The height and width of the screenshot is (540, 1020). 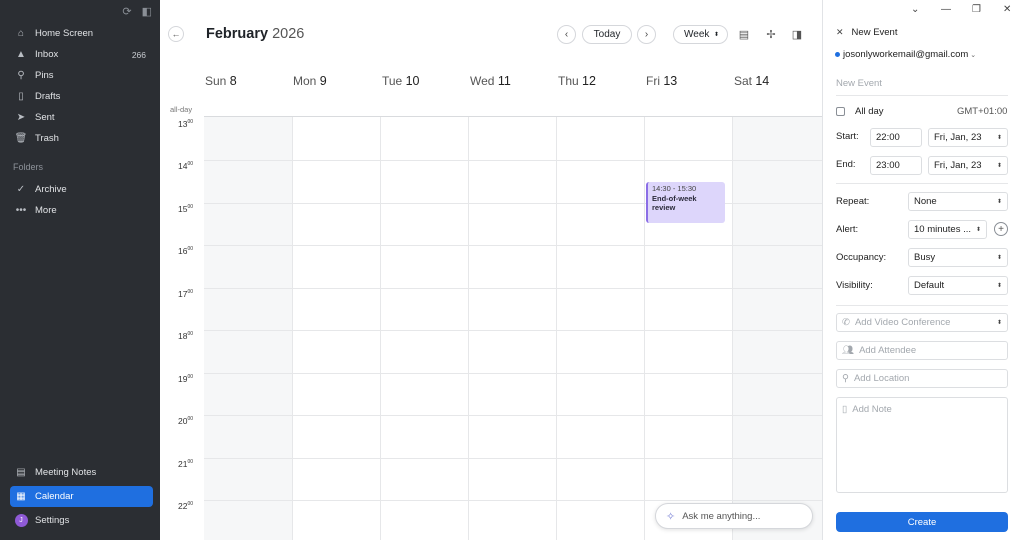 What do you see at coordinates (80, 472) in the screenshot?
I see `sidebar-item-meeting-notes: ▤ Meeting Notes` at bounding box center [80, 472].